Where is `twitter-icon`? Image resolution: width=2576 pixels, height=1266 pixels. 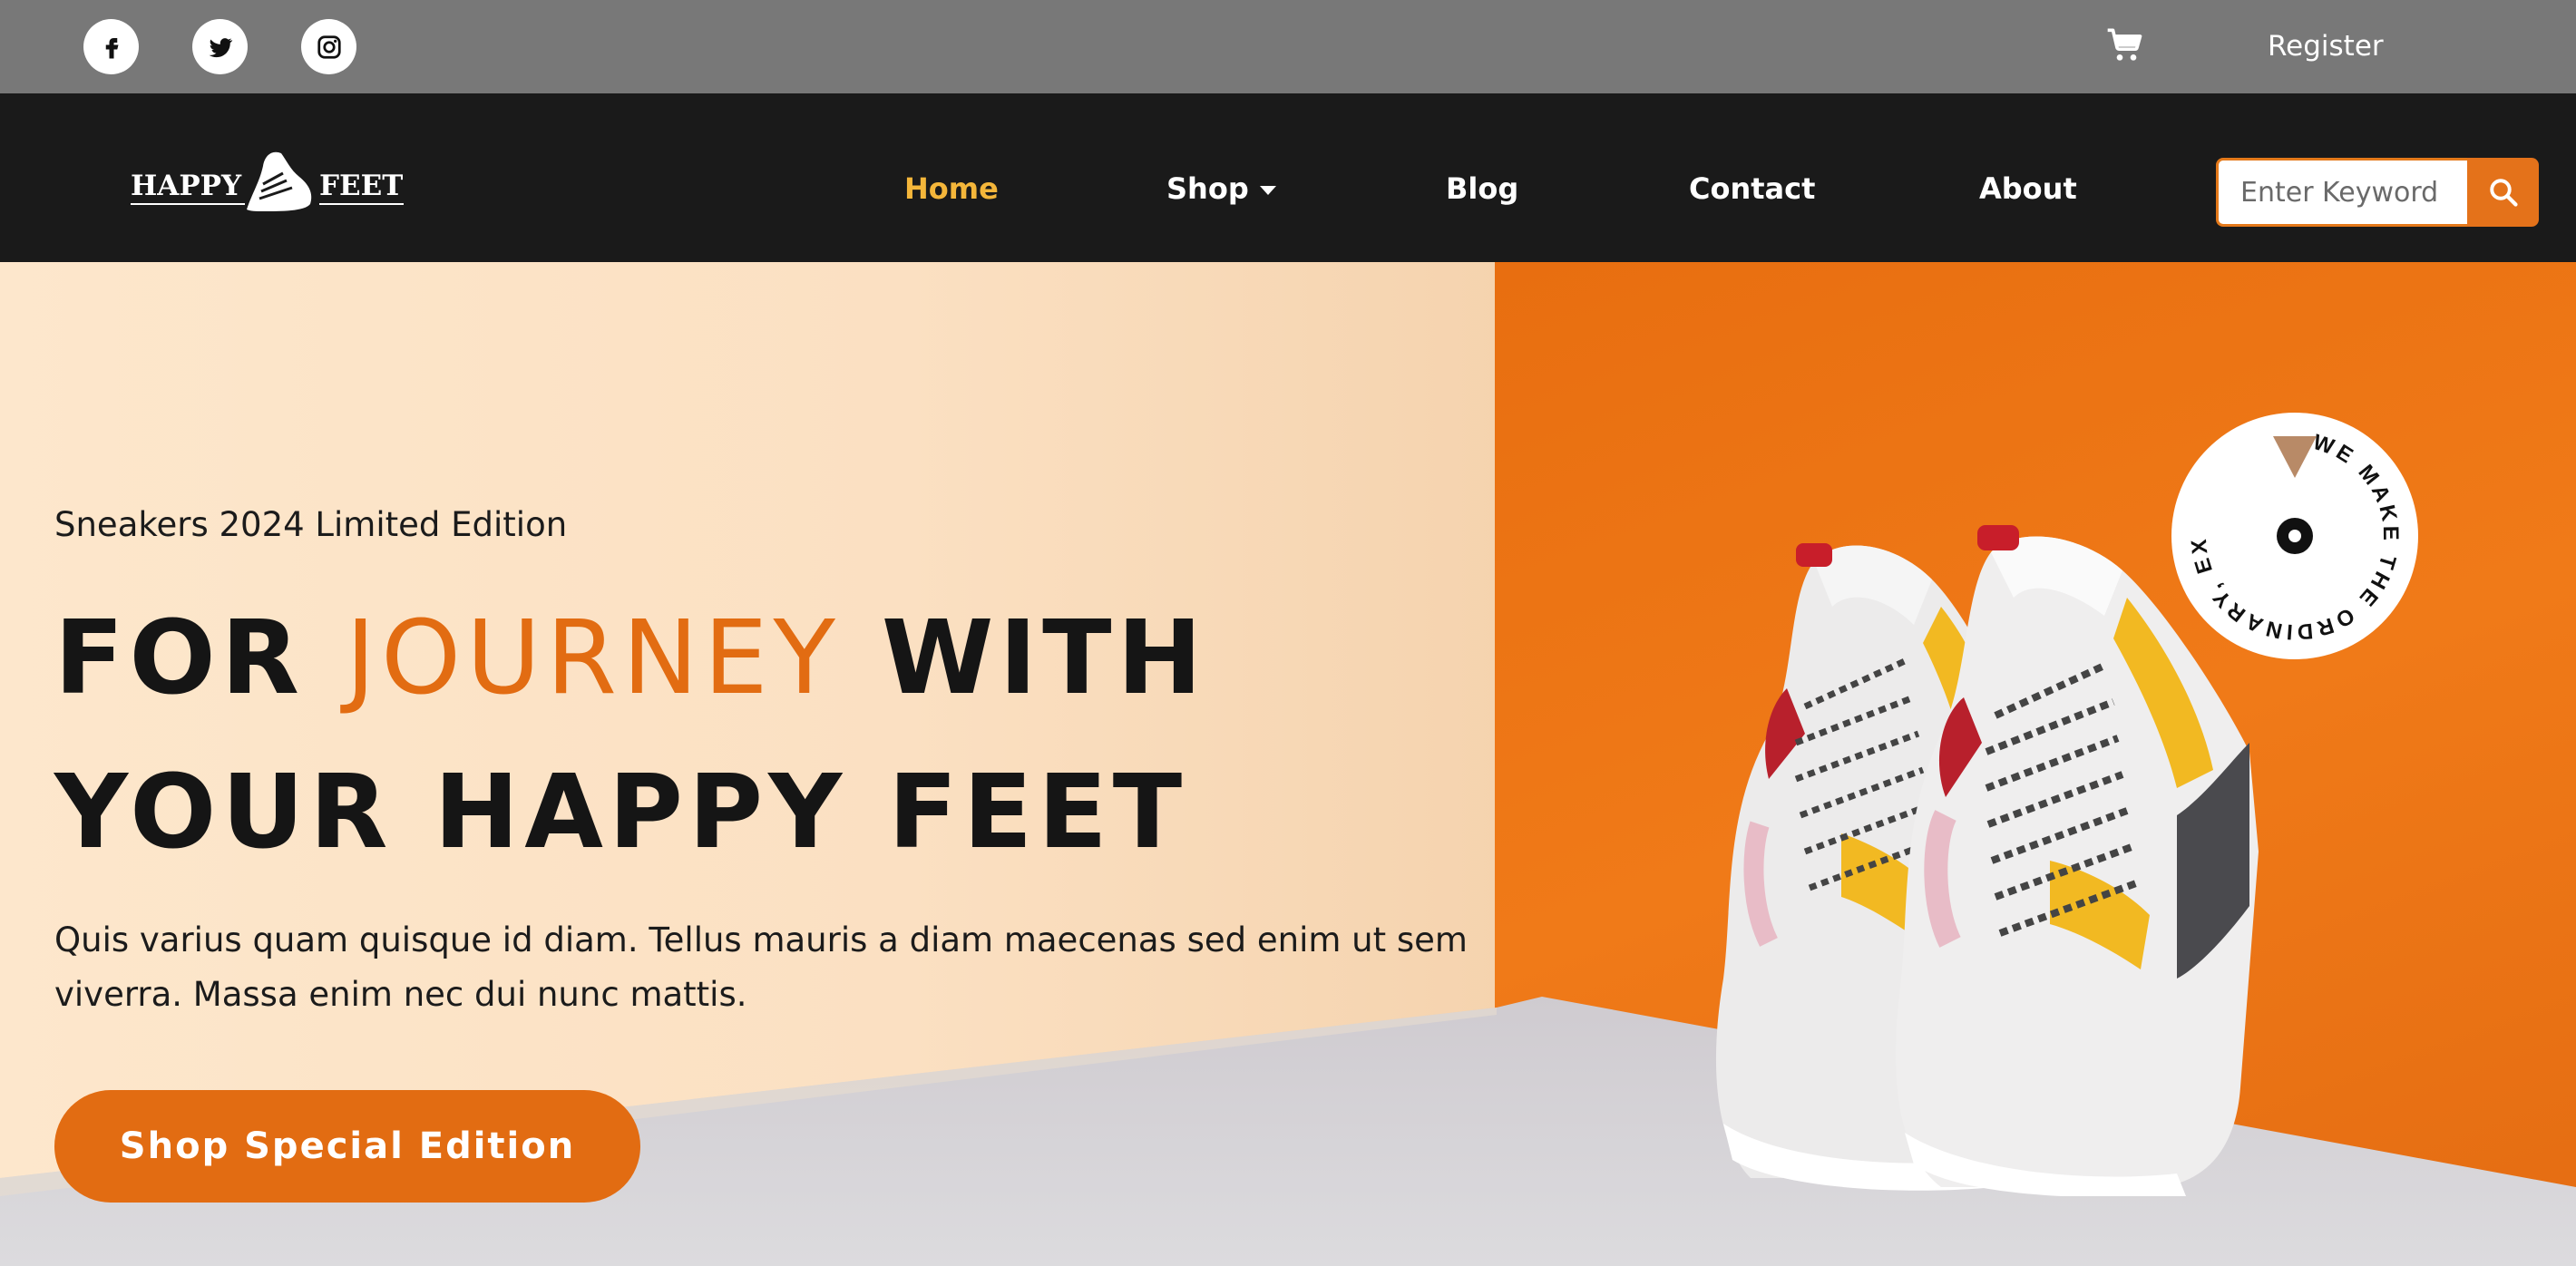 twitter-icon is located at coordinates (220, 46).